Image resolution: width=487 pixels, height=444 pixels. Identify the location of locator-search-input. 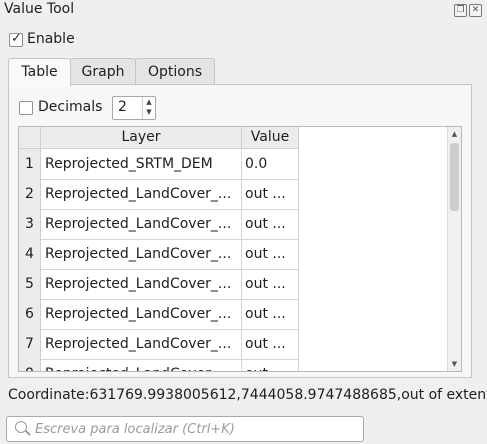
(195, 429).